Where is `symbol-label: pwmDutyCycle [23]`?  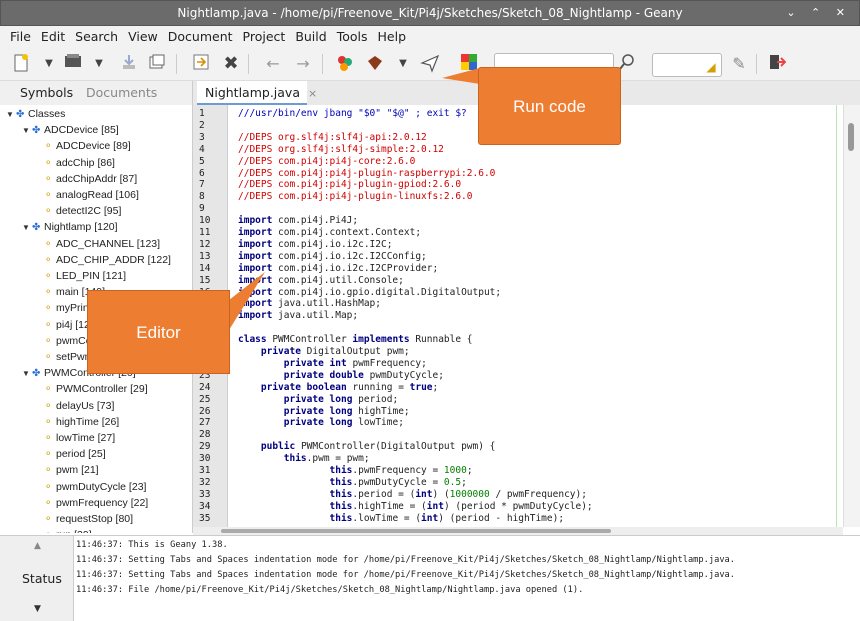
symbol-label: pwmDutyCycle [23] is located at coordinates (101, 486).